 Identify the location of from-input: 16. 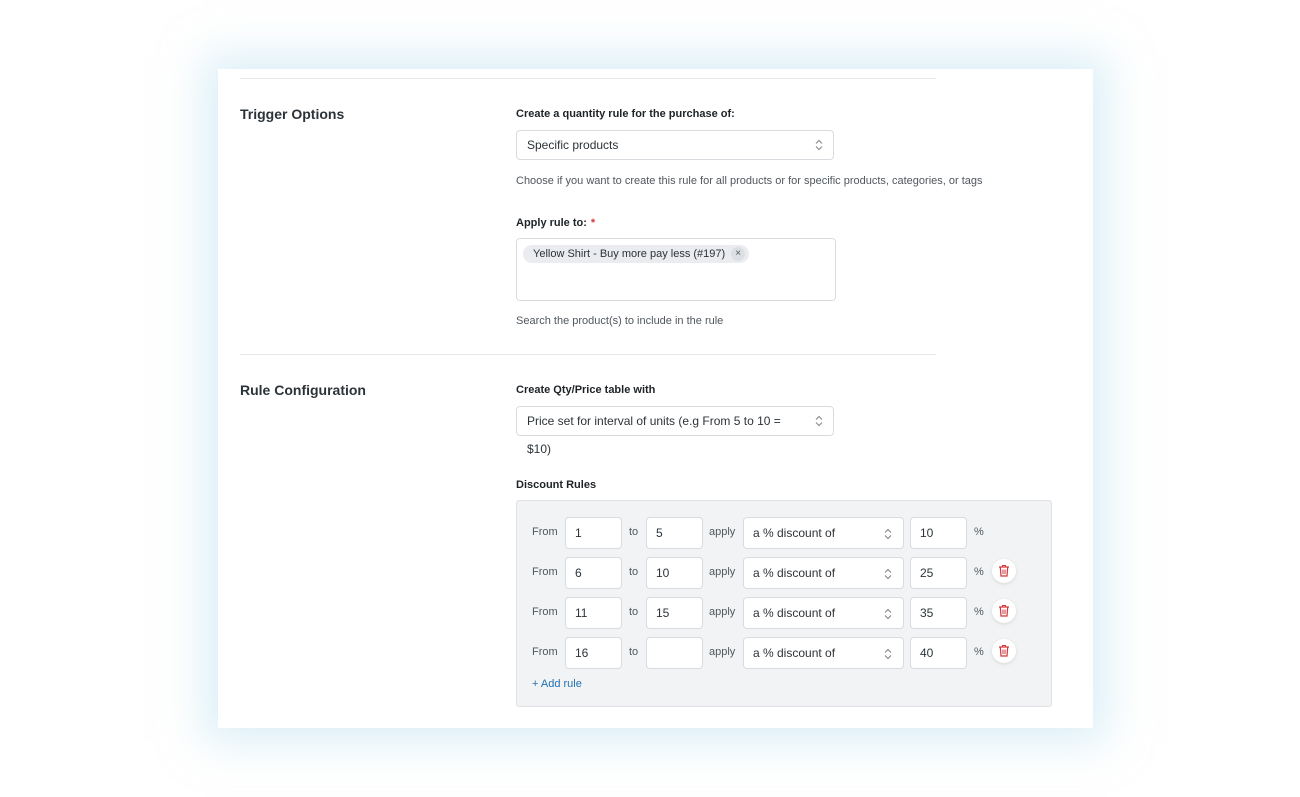
(593, 653).